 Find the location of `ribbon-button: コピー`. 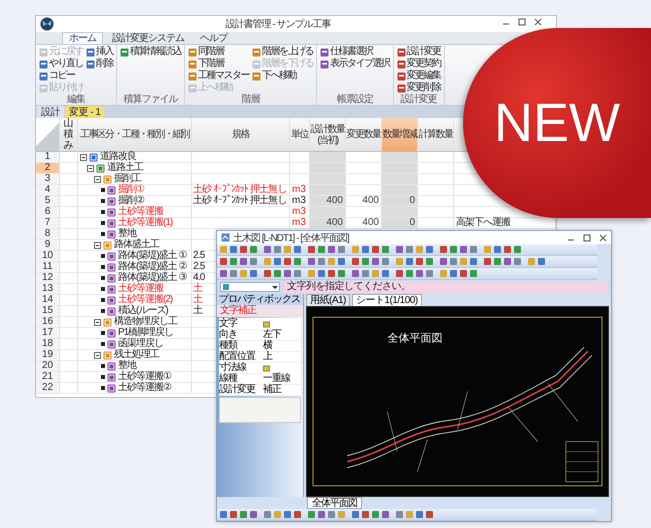

ribbon-button: コピー is located at coordinates (61, 76).